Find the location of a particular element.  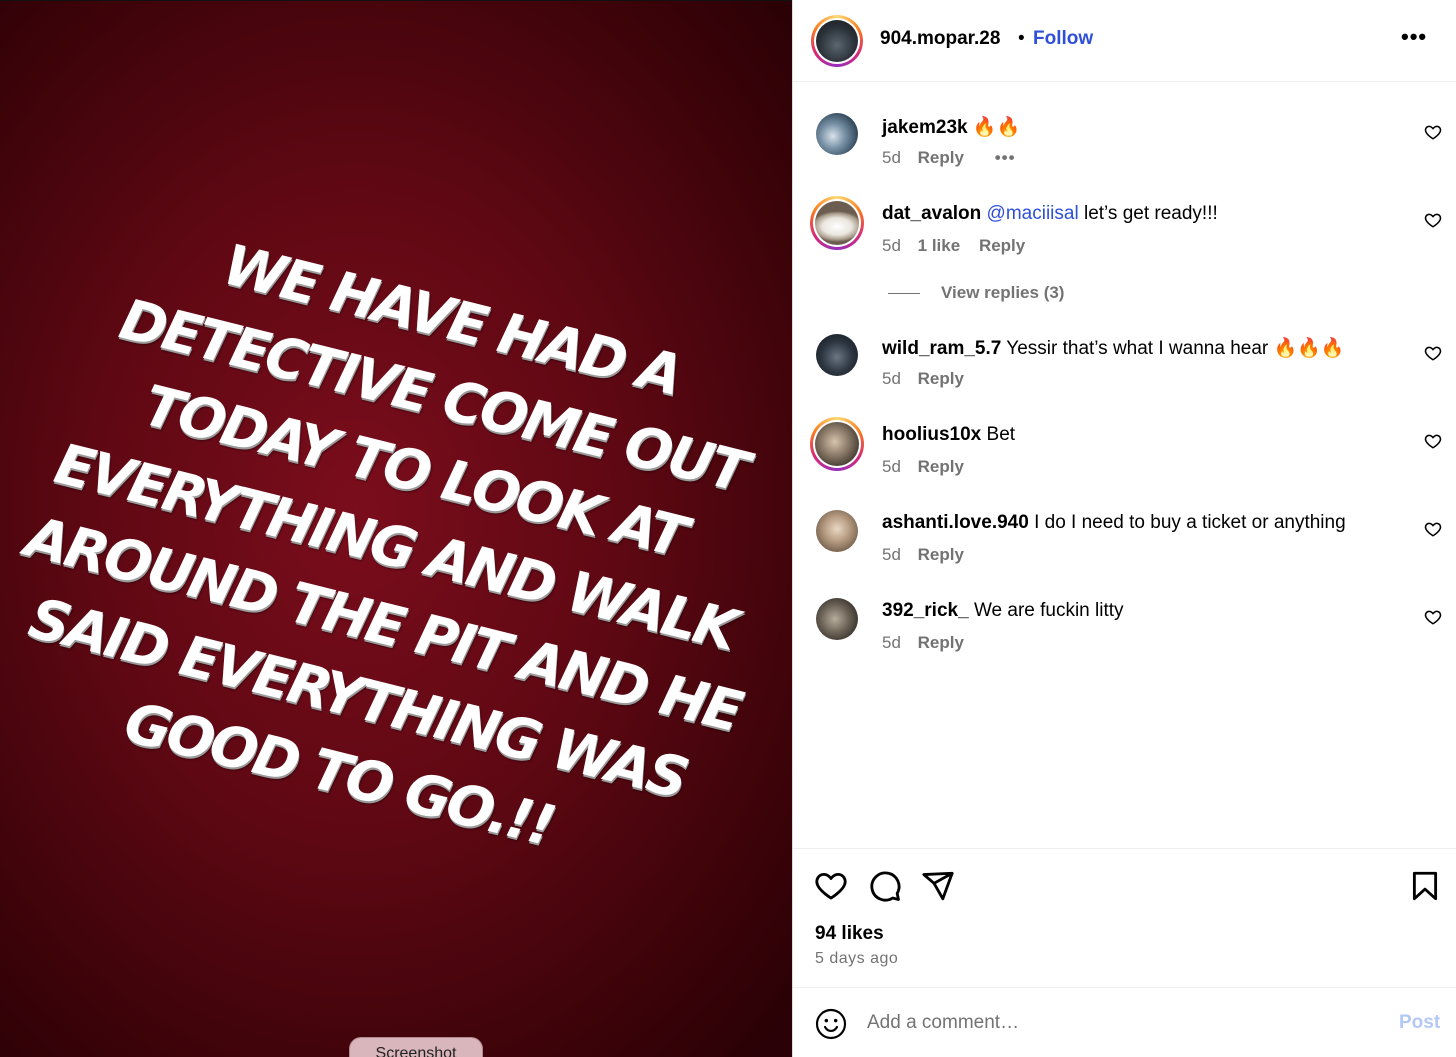

comment-username: wild_ram_5.7 is located at coordinates (941, 348).